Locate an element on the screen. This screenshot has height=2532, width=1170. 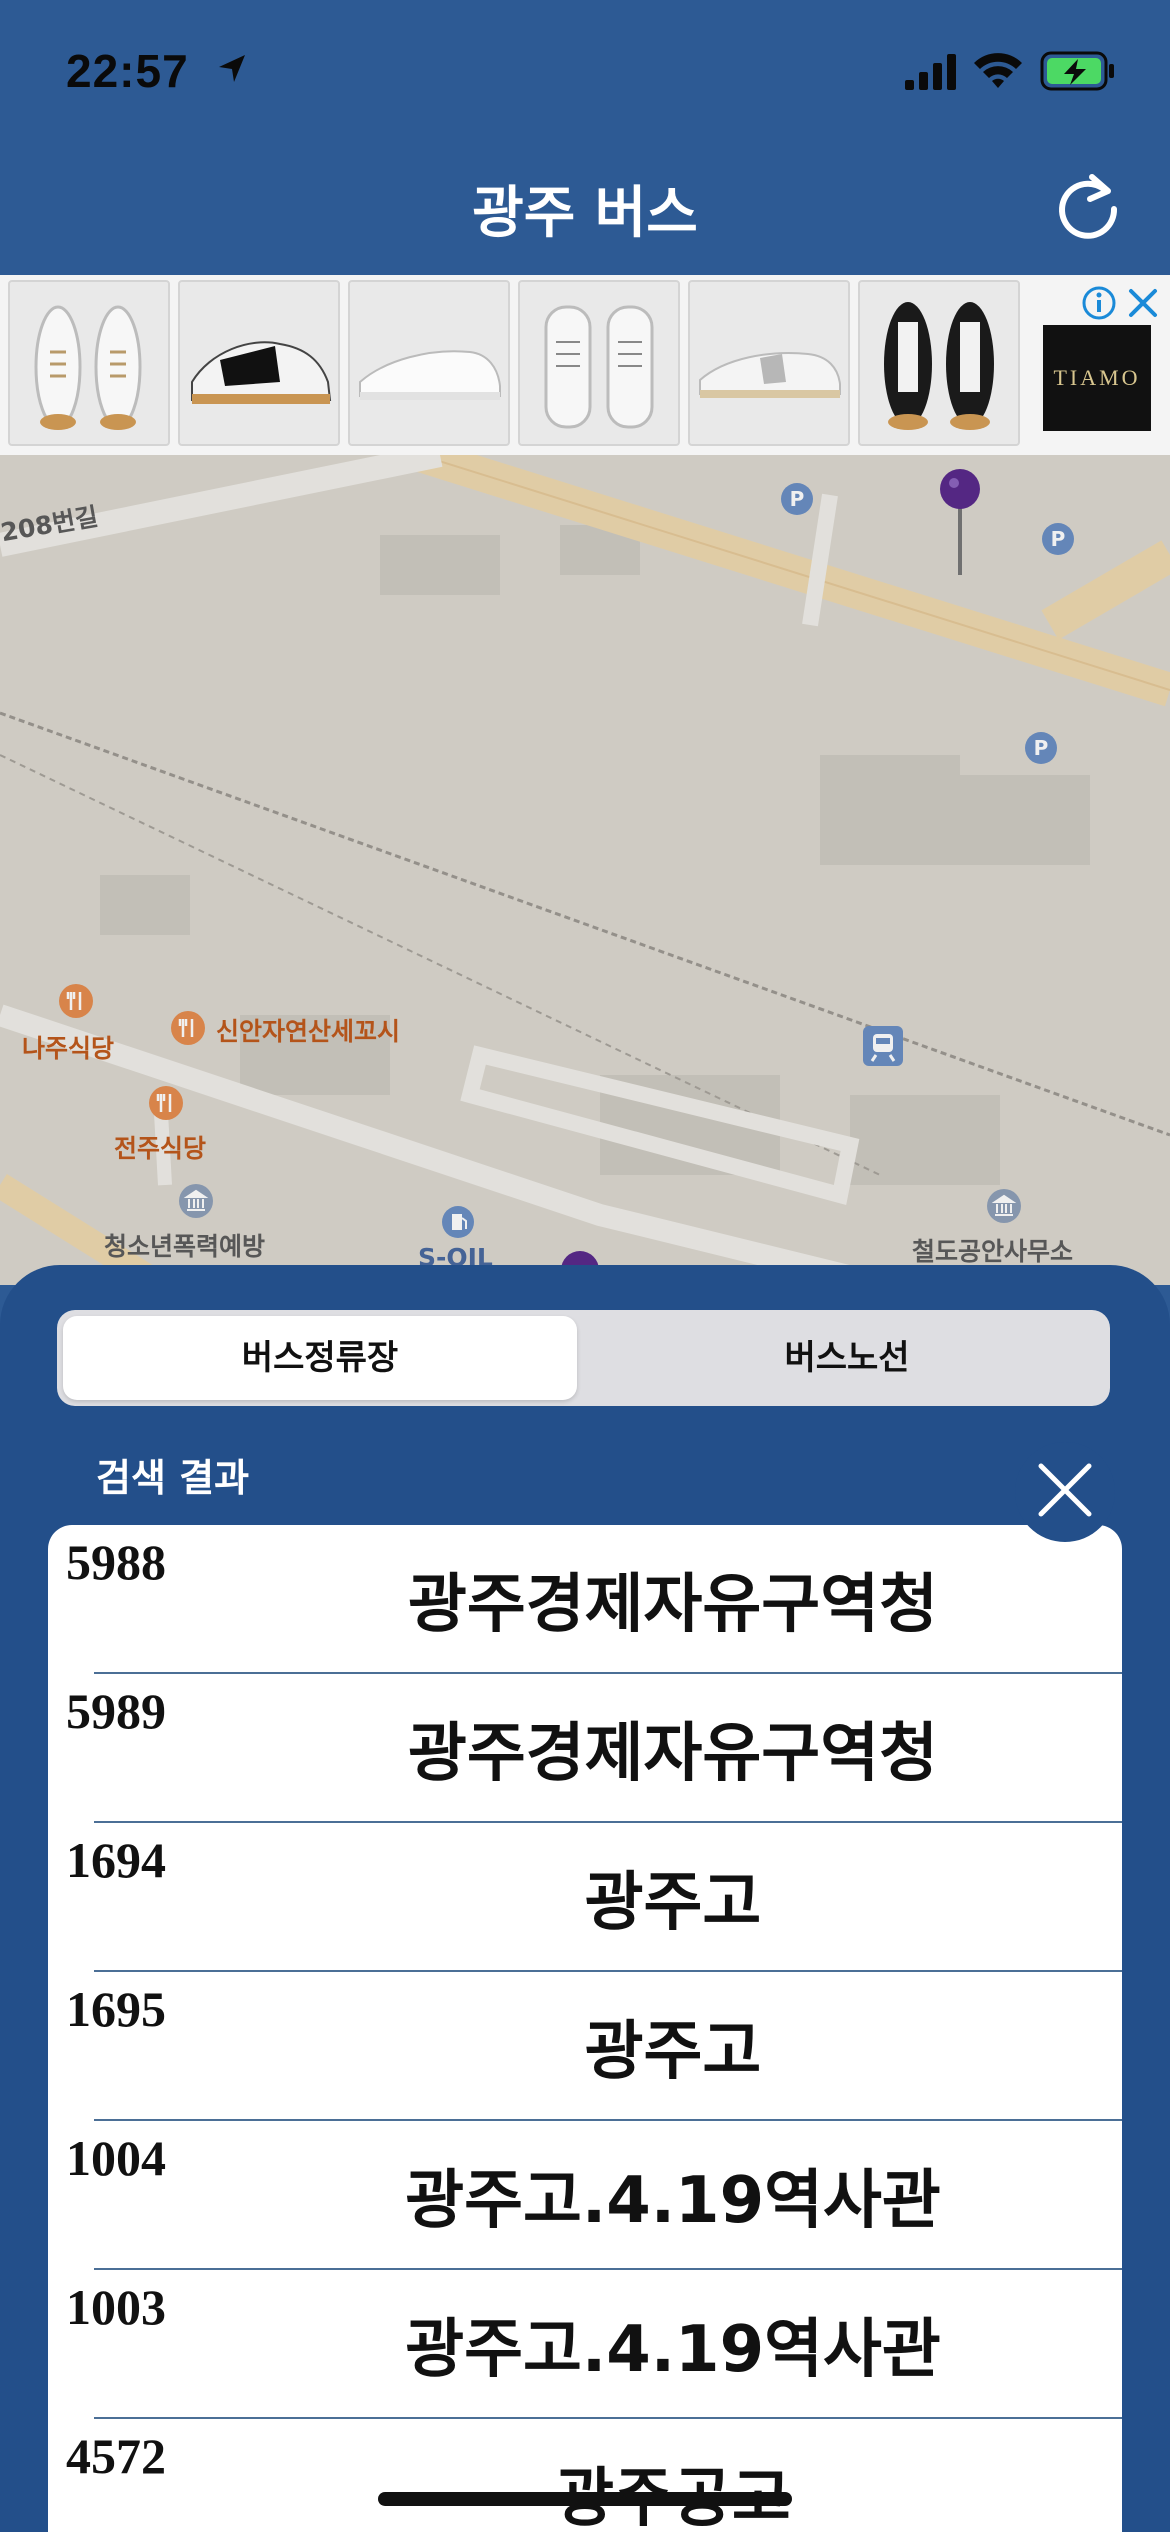
segmented-control: 버스정류장 버스노선 is located at coordinates (583, 1358).